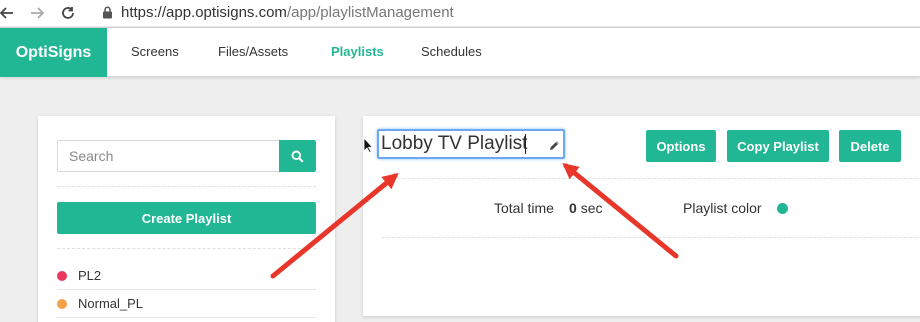 This screenshot has height=322, width=920. I want to click on total-time-label: Total time, so click(524, 208).